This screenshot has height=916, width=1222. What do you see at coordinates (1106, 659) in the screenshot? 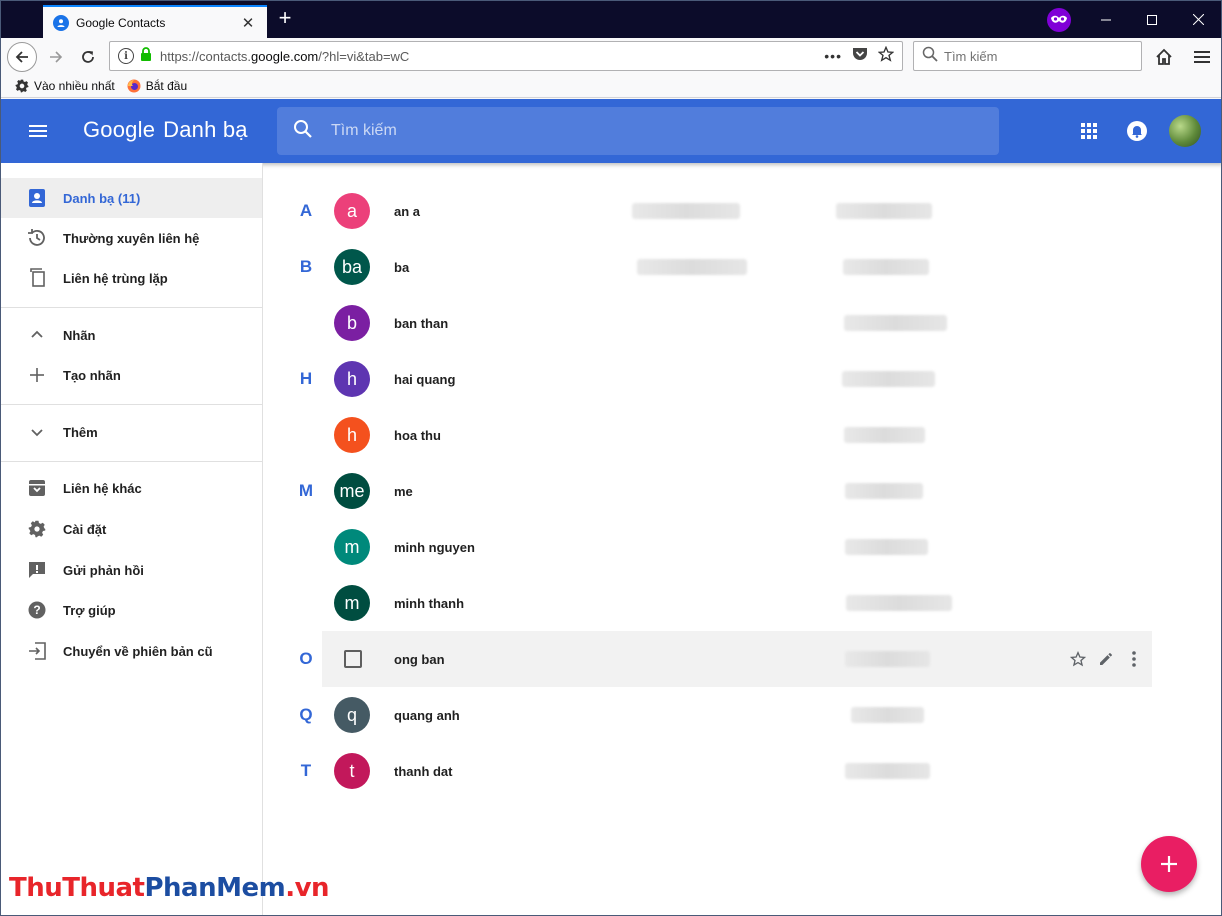
I see `edit-pencil-icon` at bounding box center [1106, 659].